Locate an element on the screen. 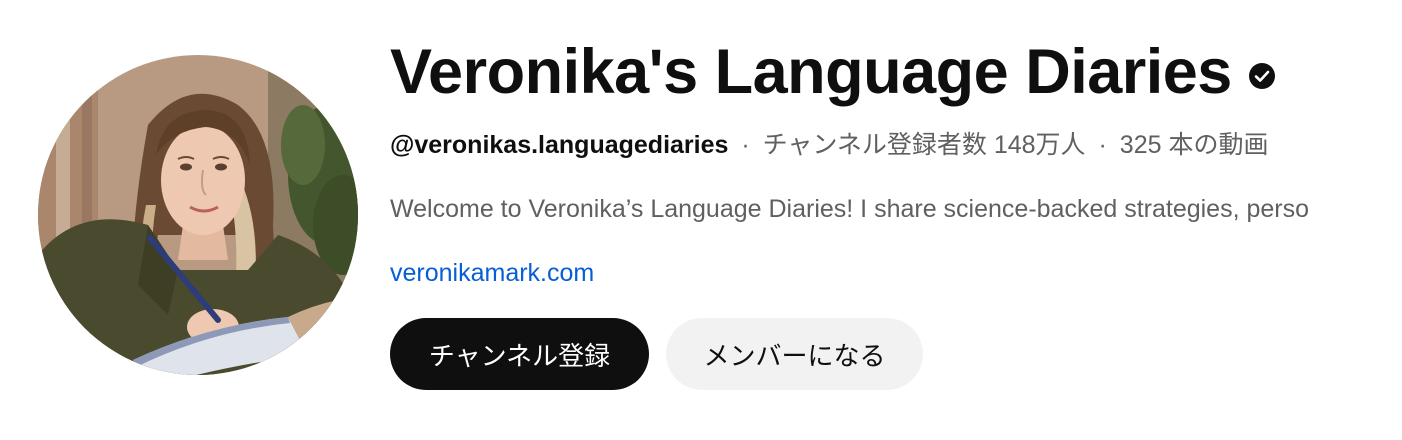 The image size is (1402, 440). channel-title: Veronika's Language Diaries is located at coordinates (811, 72).